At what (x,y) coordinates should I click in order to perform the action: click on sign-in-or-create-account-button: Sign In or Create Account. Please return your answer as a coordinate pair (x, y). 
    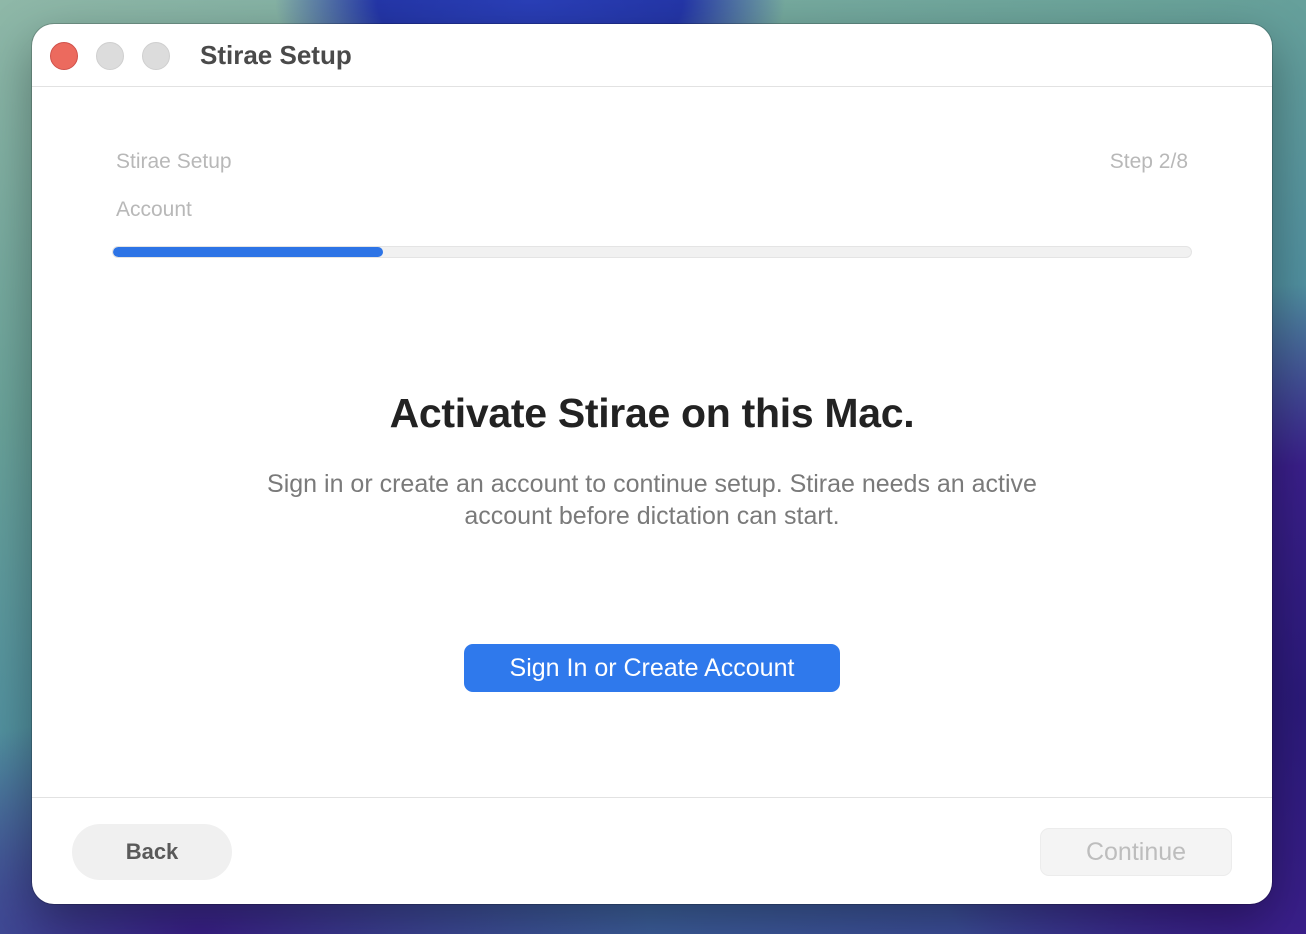
    Looking at the image, I should click on (652, 668).